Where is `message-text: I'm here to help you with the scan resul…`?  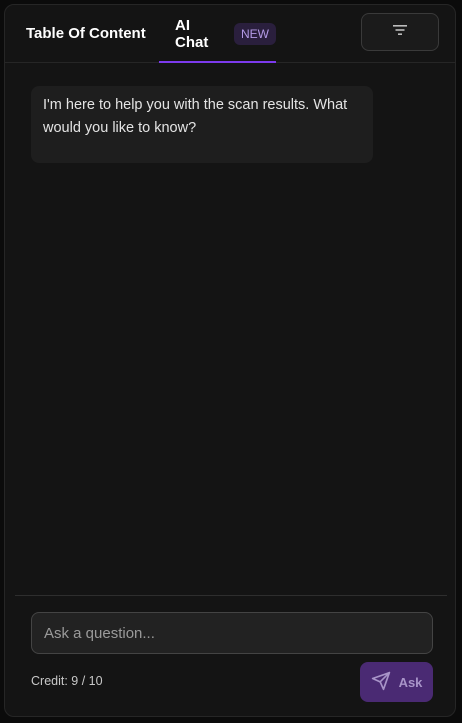 message-text: I'm here to help you with the scan resul… is located at coordinates (195, 116).